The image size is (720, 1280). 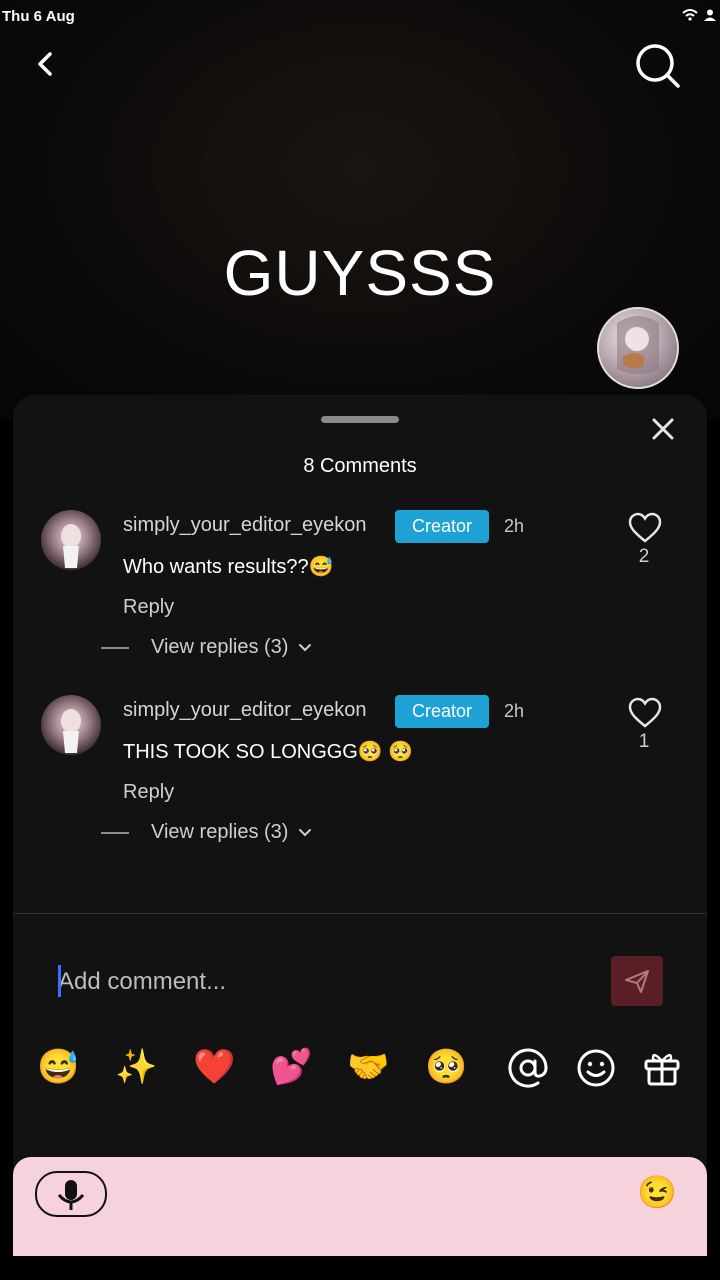 What do you see at coordinates (360, 1268) in the screenshot?
I see `keyboard-bottom-edge` at bounding box center [360, 1268].